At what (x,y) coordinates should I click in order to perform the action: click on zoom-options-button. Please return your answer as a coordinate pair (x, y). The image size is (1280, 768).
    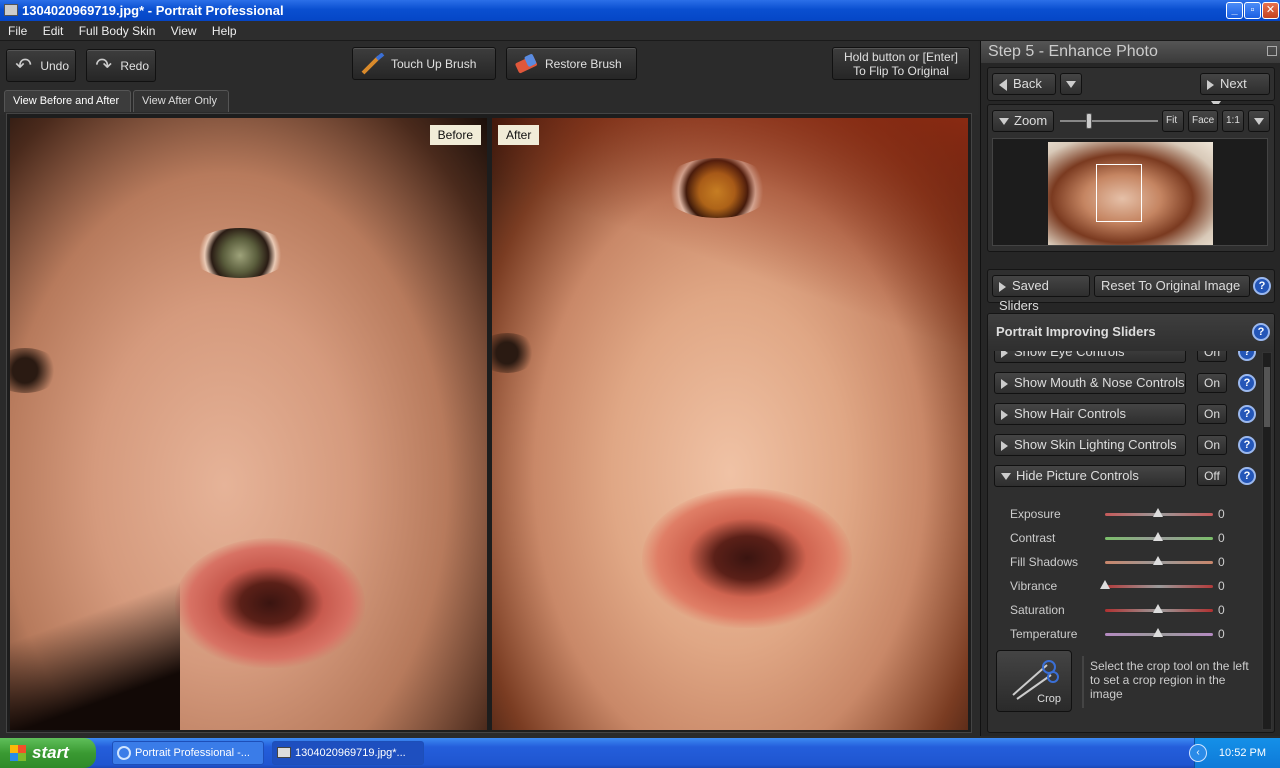
    Looking at the image, I should click on (1259, 121).